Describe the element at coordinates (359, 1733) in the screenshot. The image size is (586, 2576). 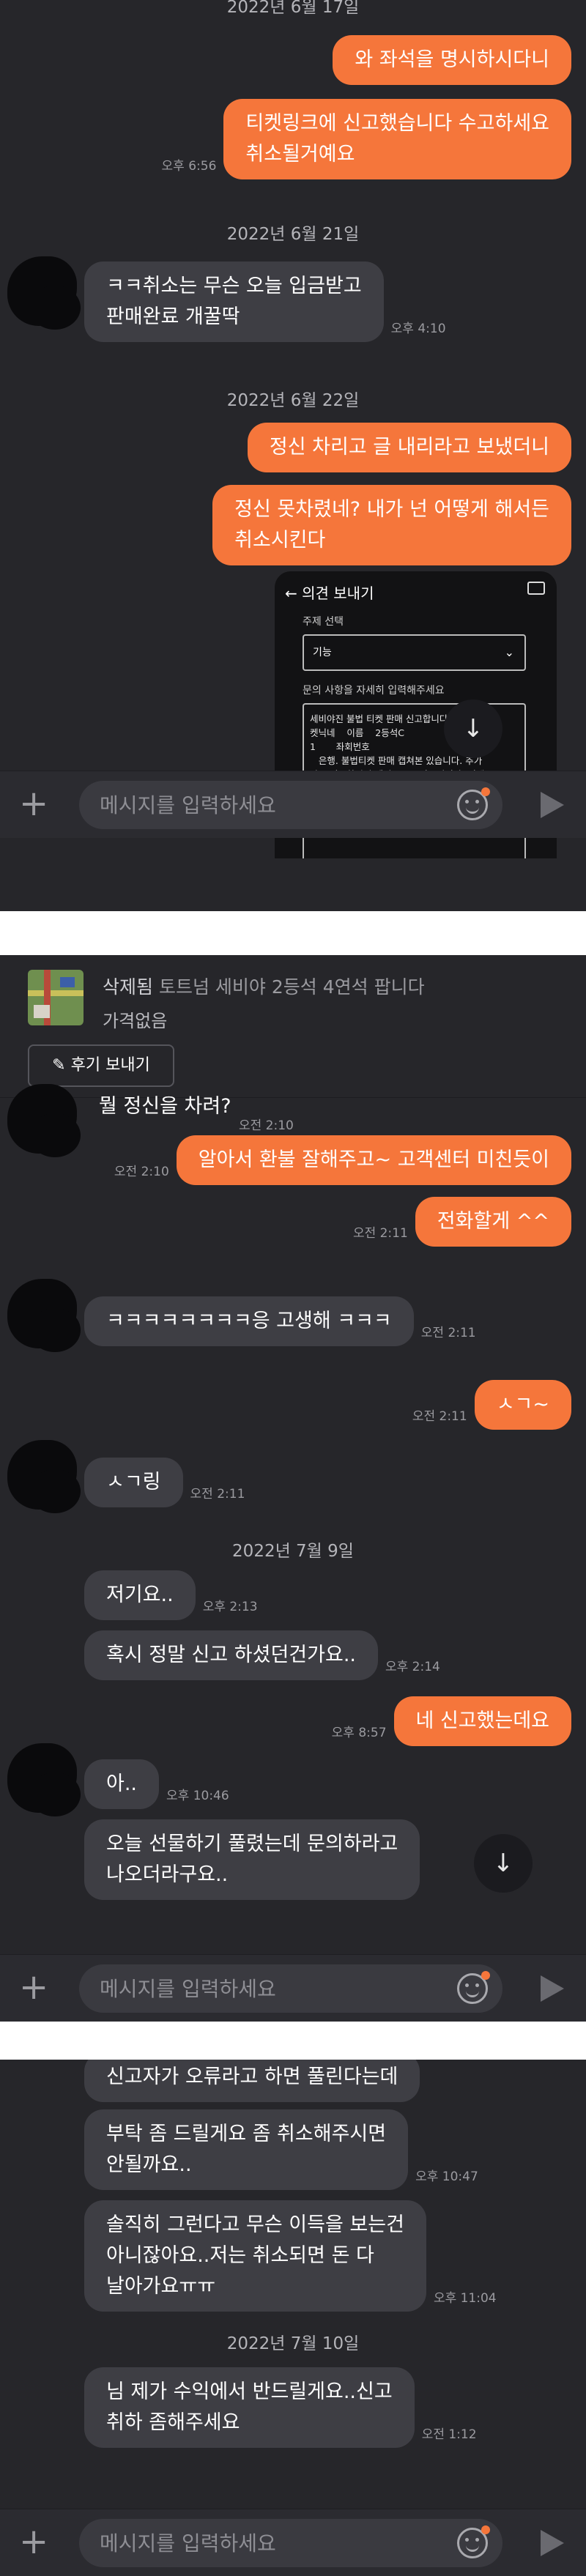
I see `message-time: 오후 8:57` at that location.